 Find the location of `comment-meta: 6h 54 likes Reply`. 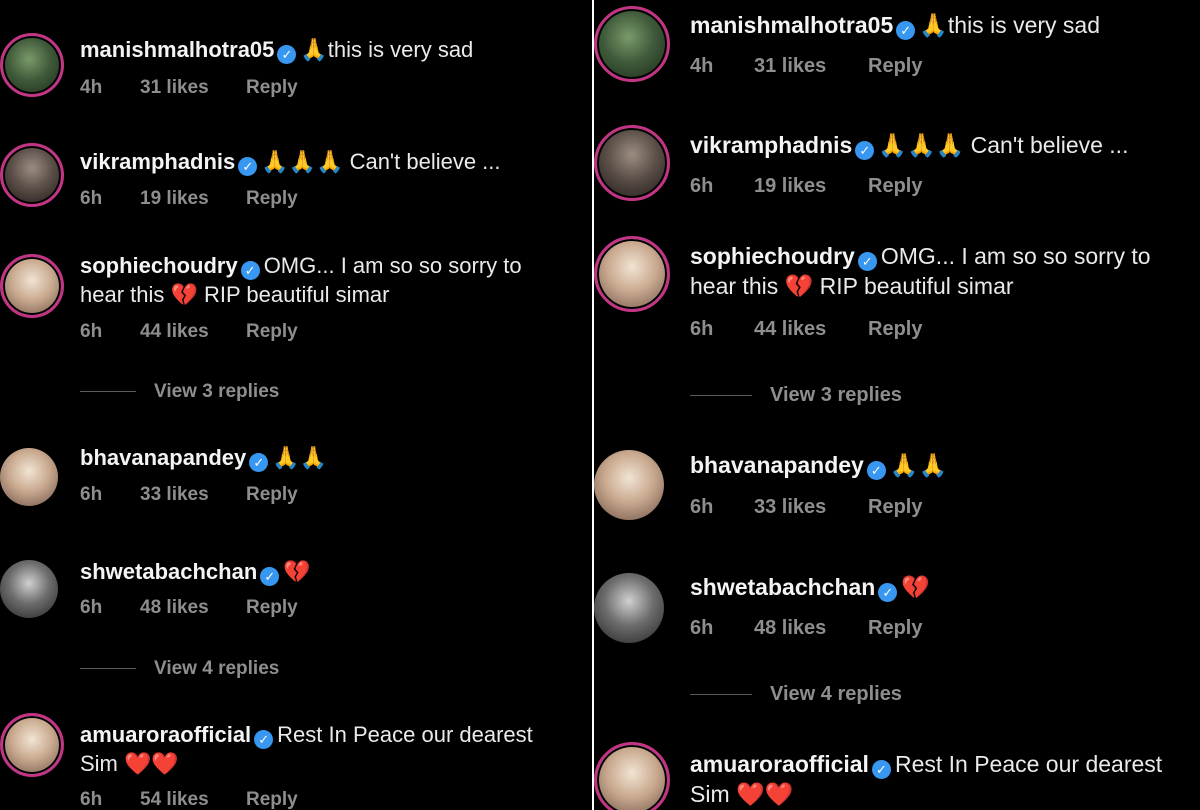

comment-meta: 6h 54 likes Reply is located at coordinates (189, 799).